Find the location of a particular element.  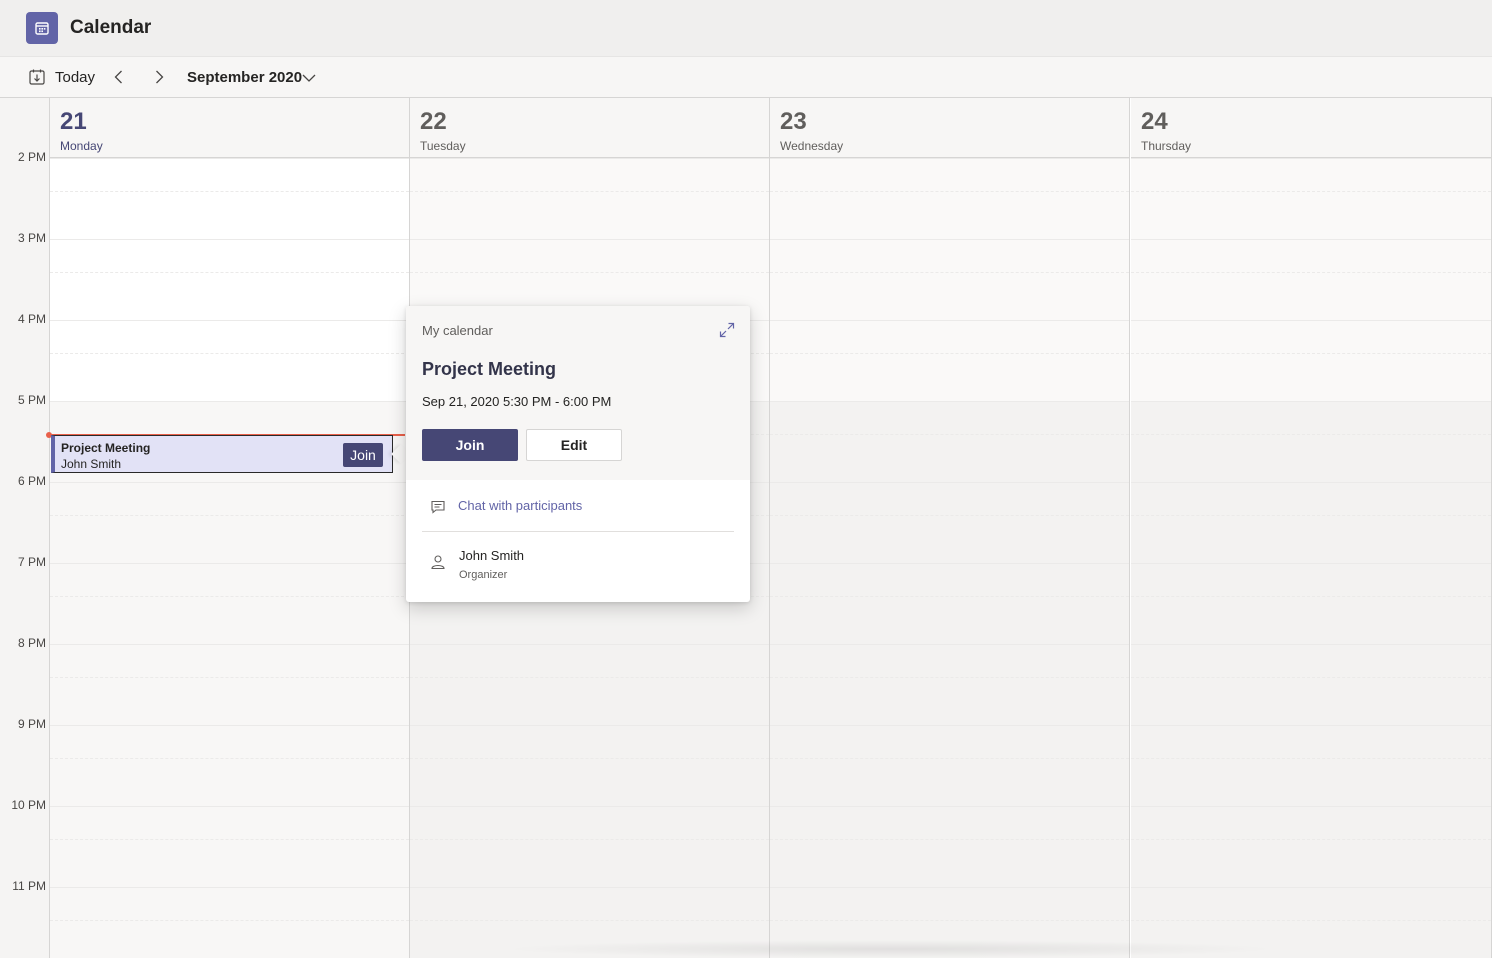

event-join-button: Join is located at coordinates (363, 455).